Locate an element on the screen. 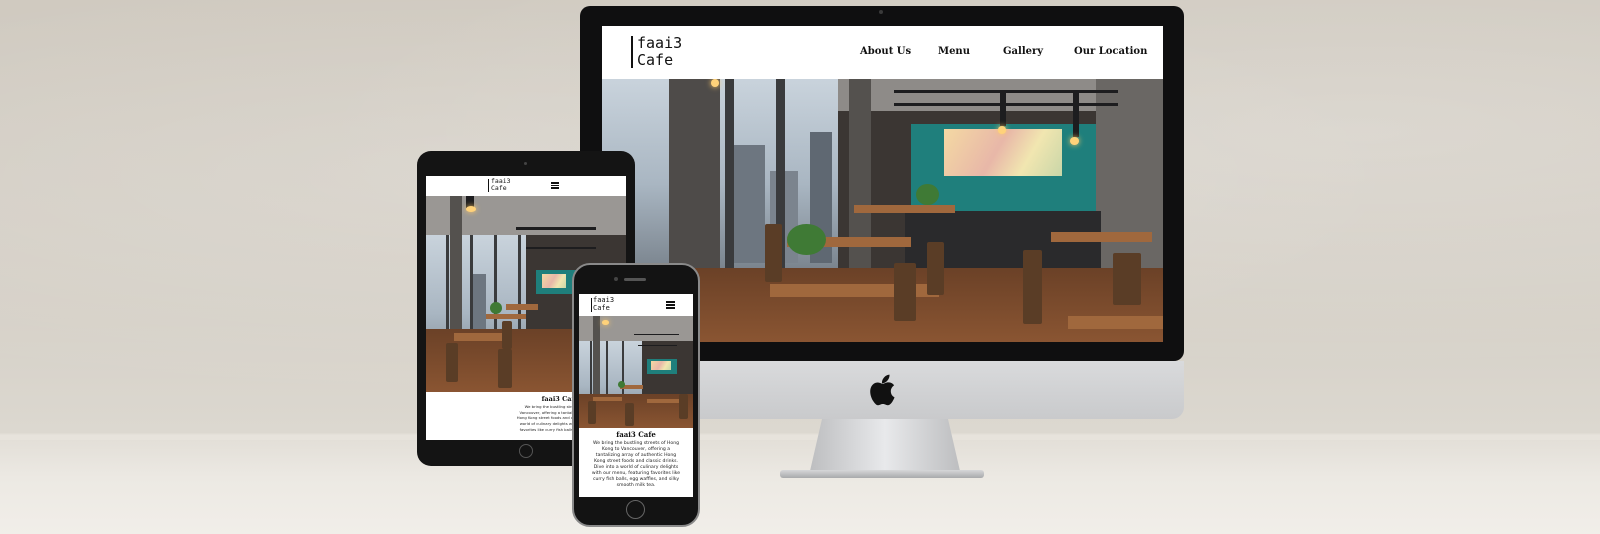  apple-logo-icon is located at coordinates (882, 390).